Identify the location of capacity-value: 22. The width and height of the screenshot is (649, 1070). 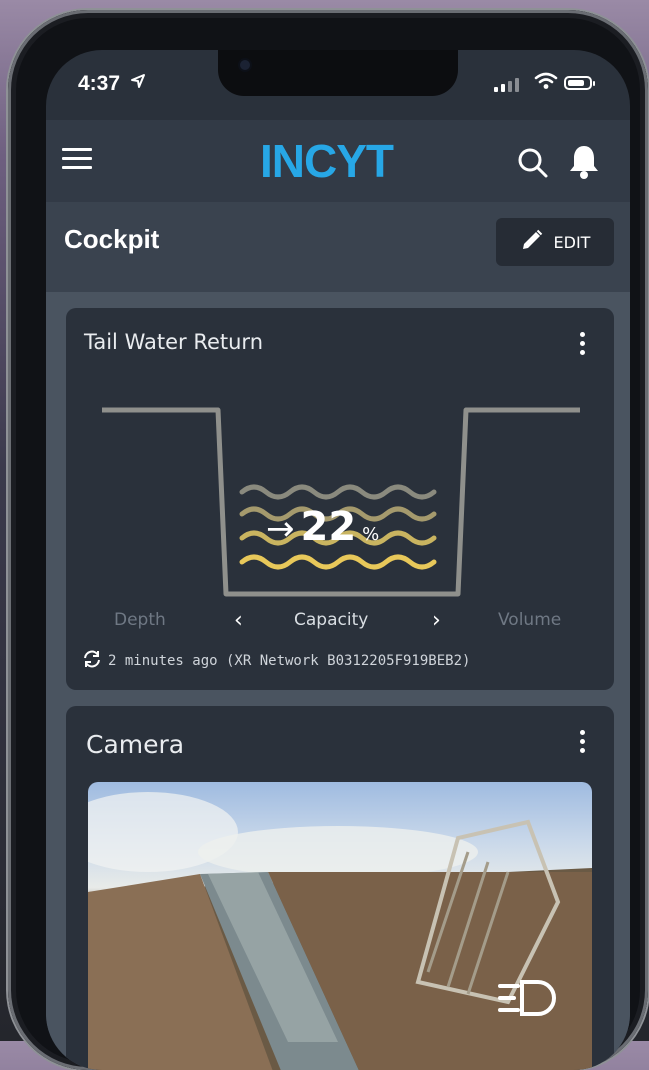
(328, 527).